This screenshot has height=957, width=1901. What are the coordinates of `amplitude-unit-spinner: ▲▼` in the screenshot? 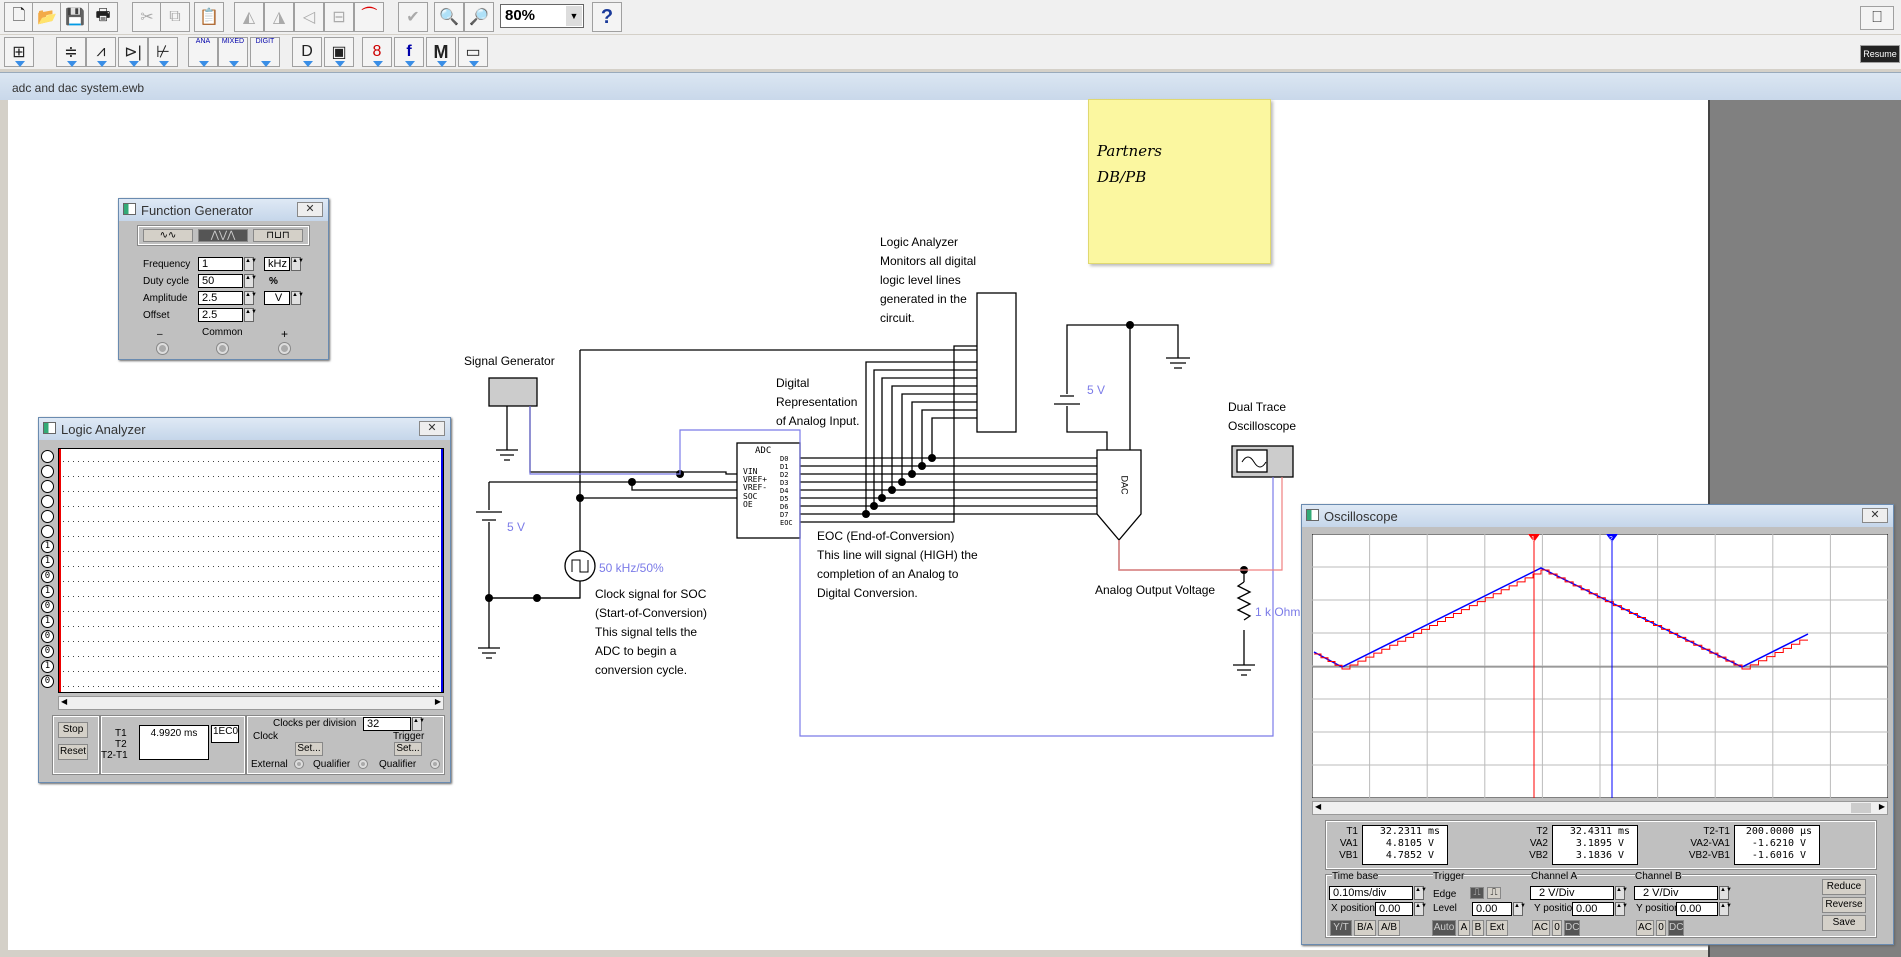 It's located at (297, 298).